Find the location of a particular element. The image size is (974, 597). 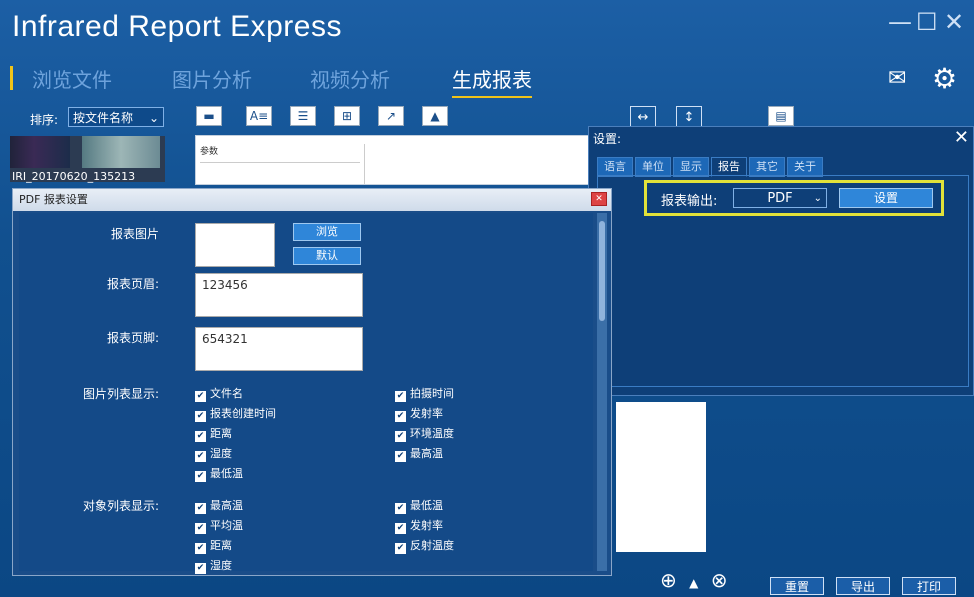

params-divider is located at coordinates (364, 164).